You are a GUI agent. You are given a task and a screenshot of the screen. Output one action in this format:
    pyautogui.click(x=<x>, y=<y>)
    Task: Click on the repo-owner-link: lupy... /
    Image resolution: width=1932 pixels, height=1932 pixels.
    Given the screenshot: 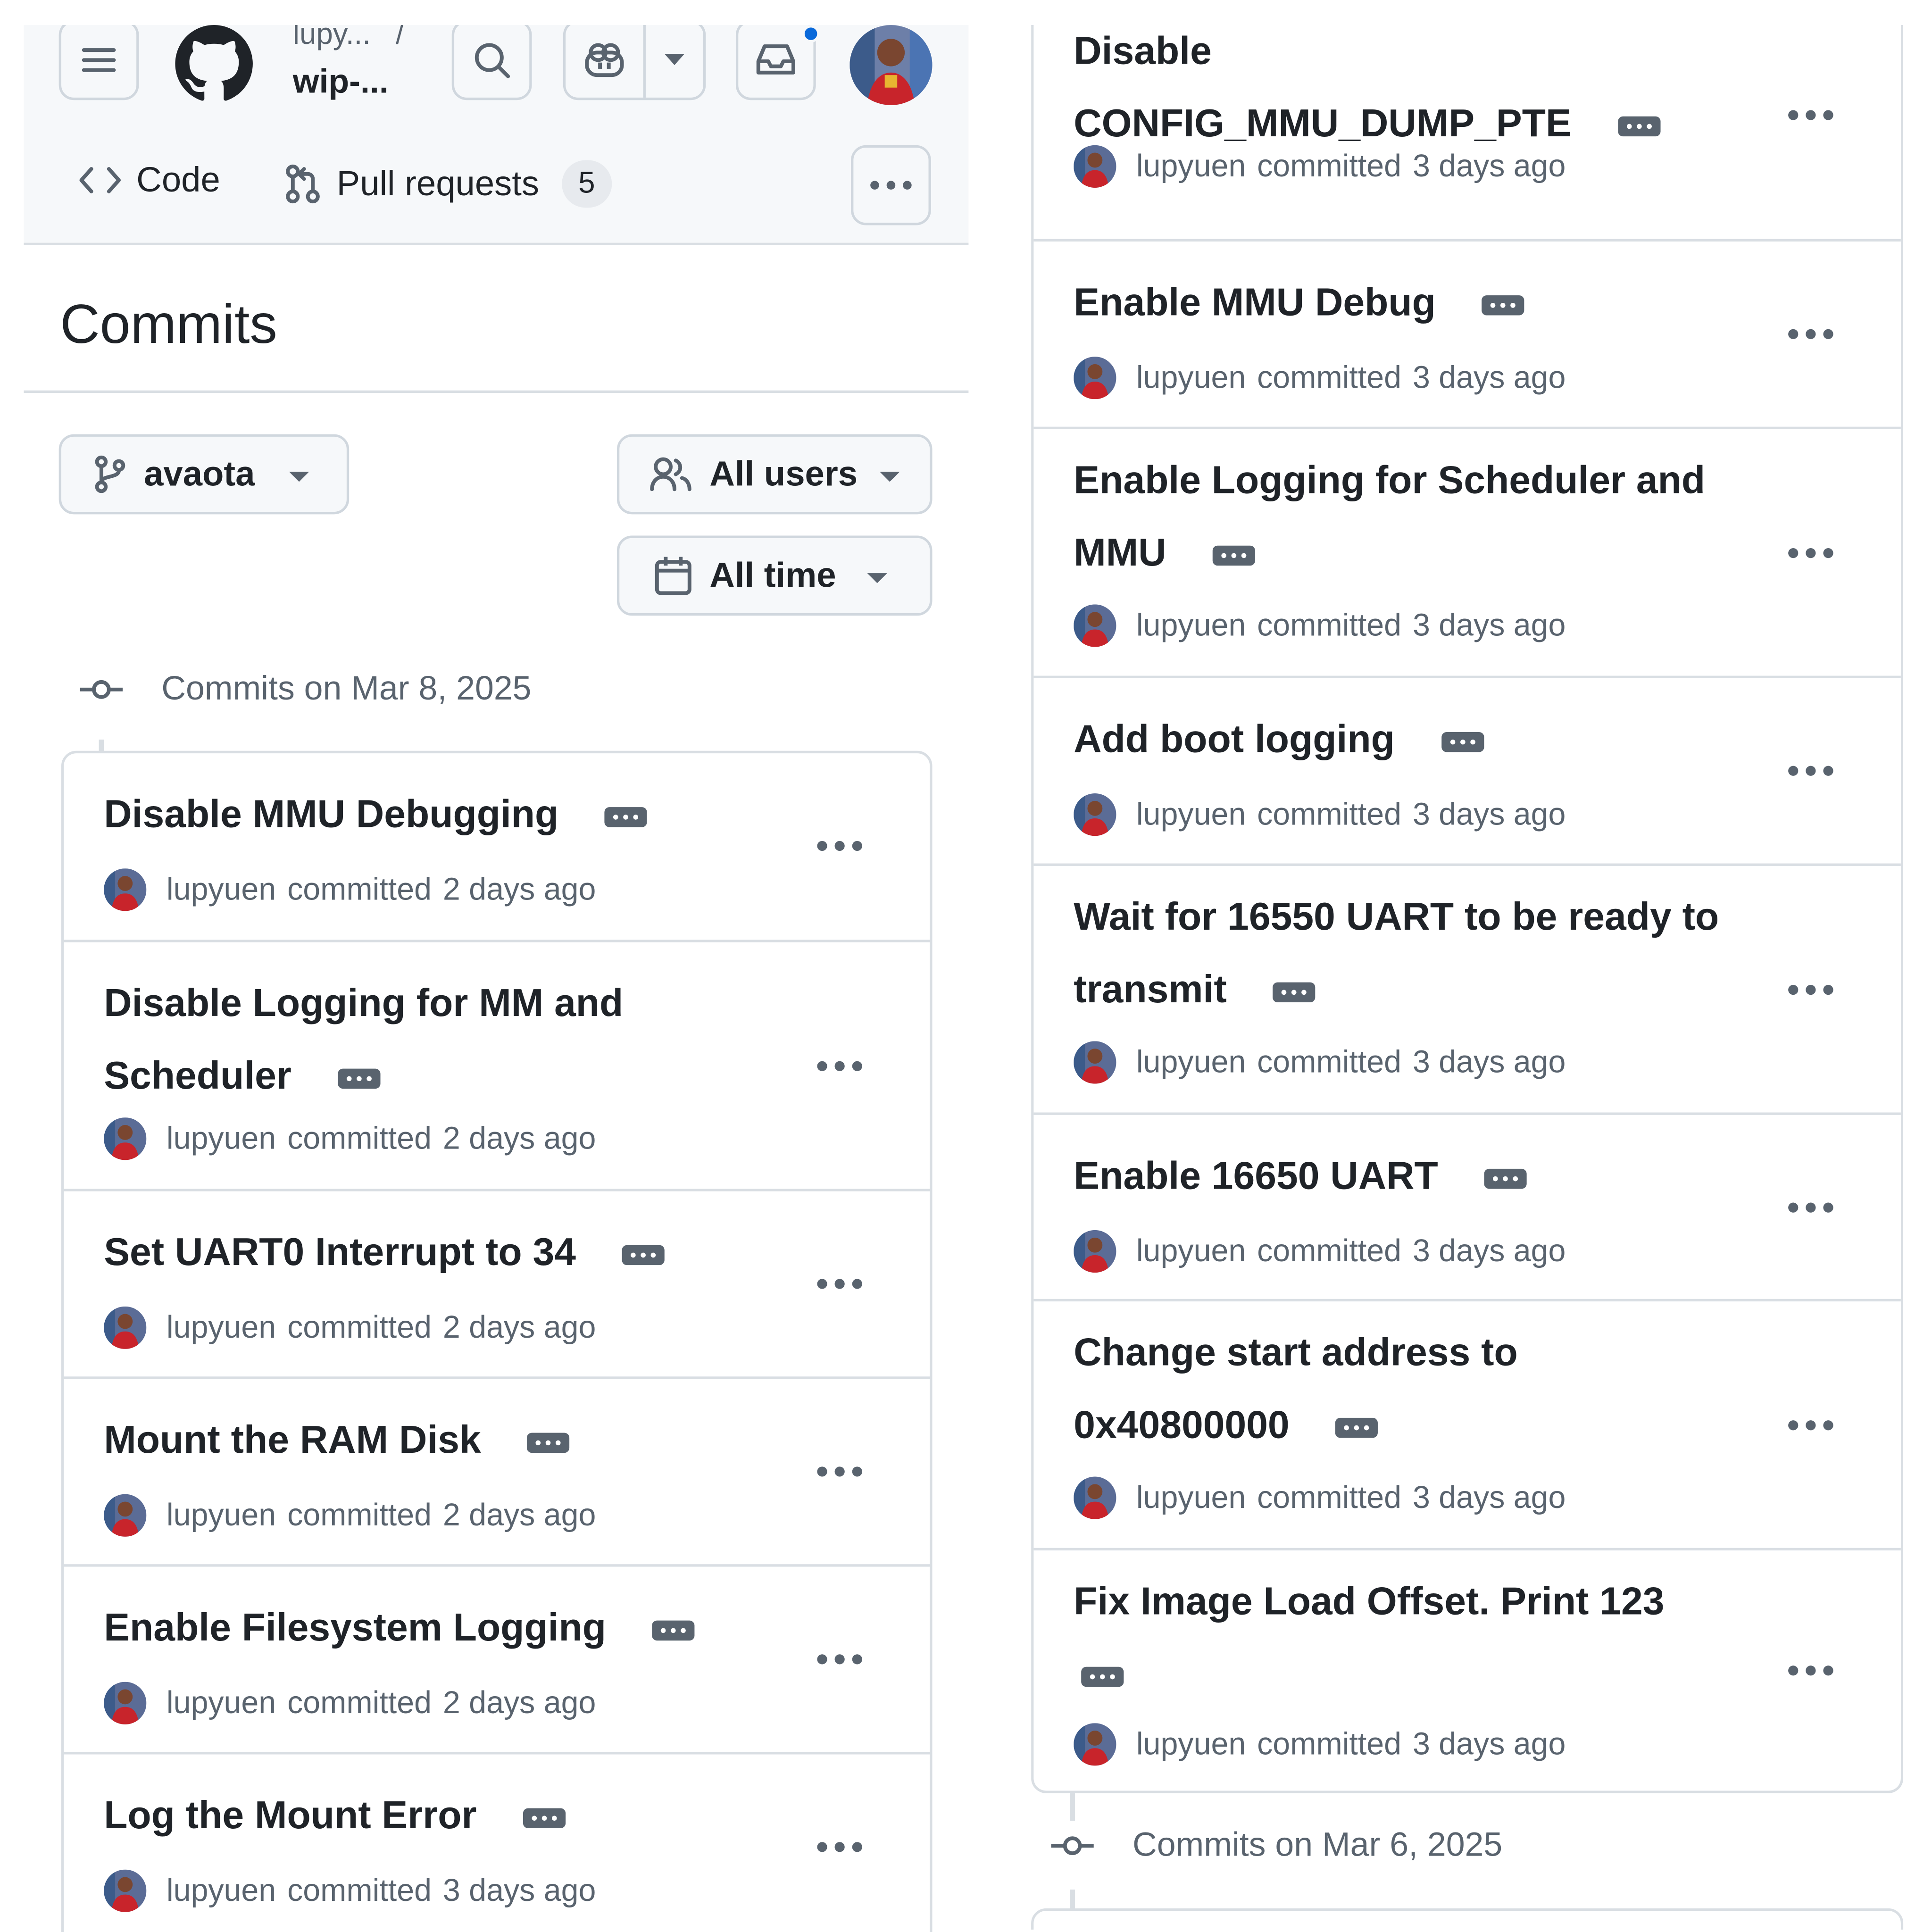 What is the action you would take?
    pyautogui.click(x=348, y=38)
    